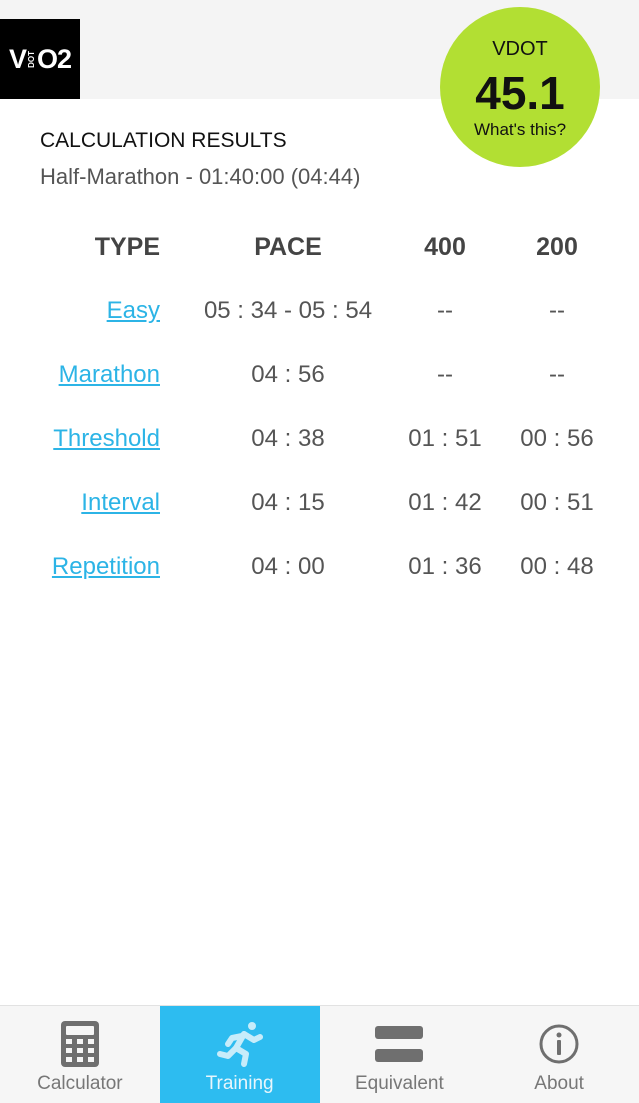 The height and width of the screenshot is (1103, 639). I want to click on logo-letter-v: V, so click(17, 58).